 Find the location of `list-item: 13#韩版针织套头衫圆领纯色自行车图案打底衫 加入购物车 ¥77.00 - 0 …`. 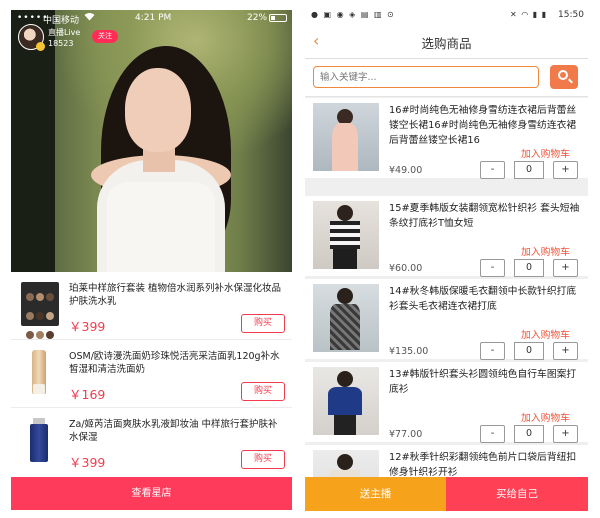

list-item: 13#韩版针织套头衫圆领纯色自行车图案打底衫 加入购物车 ¥77.00 - 0 … is located at coordinates (446, 402).